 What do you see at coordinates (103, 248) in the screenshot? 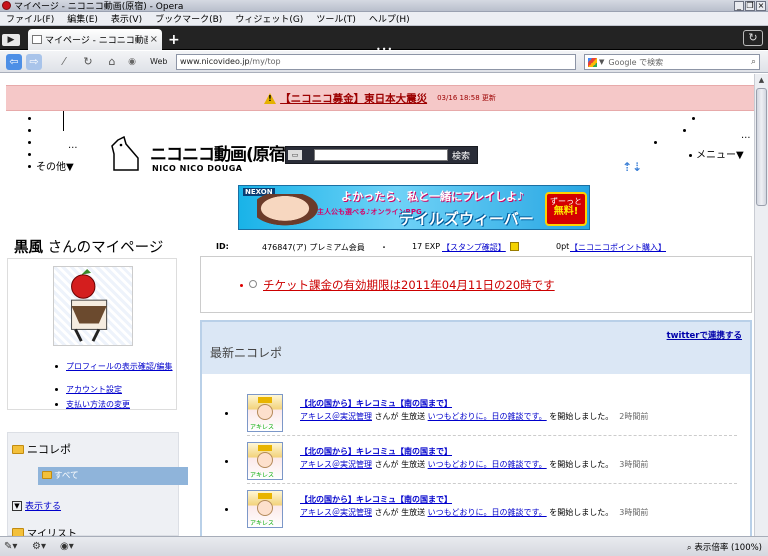
I see `page-title-suffix: さんのマイページ` at bounding box center [103, 248].